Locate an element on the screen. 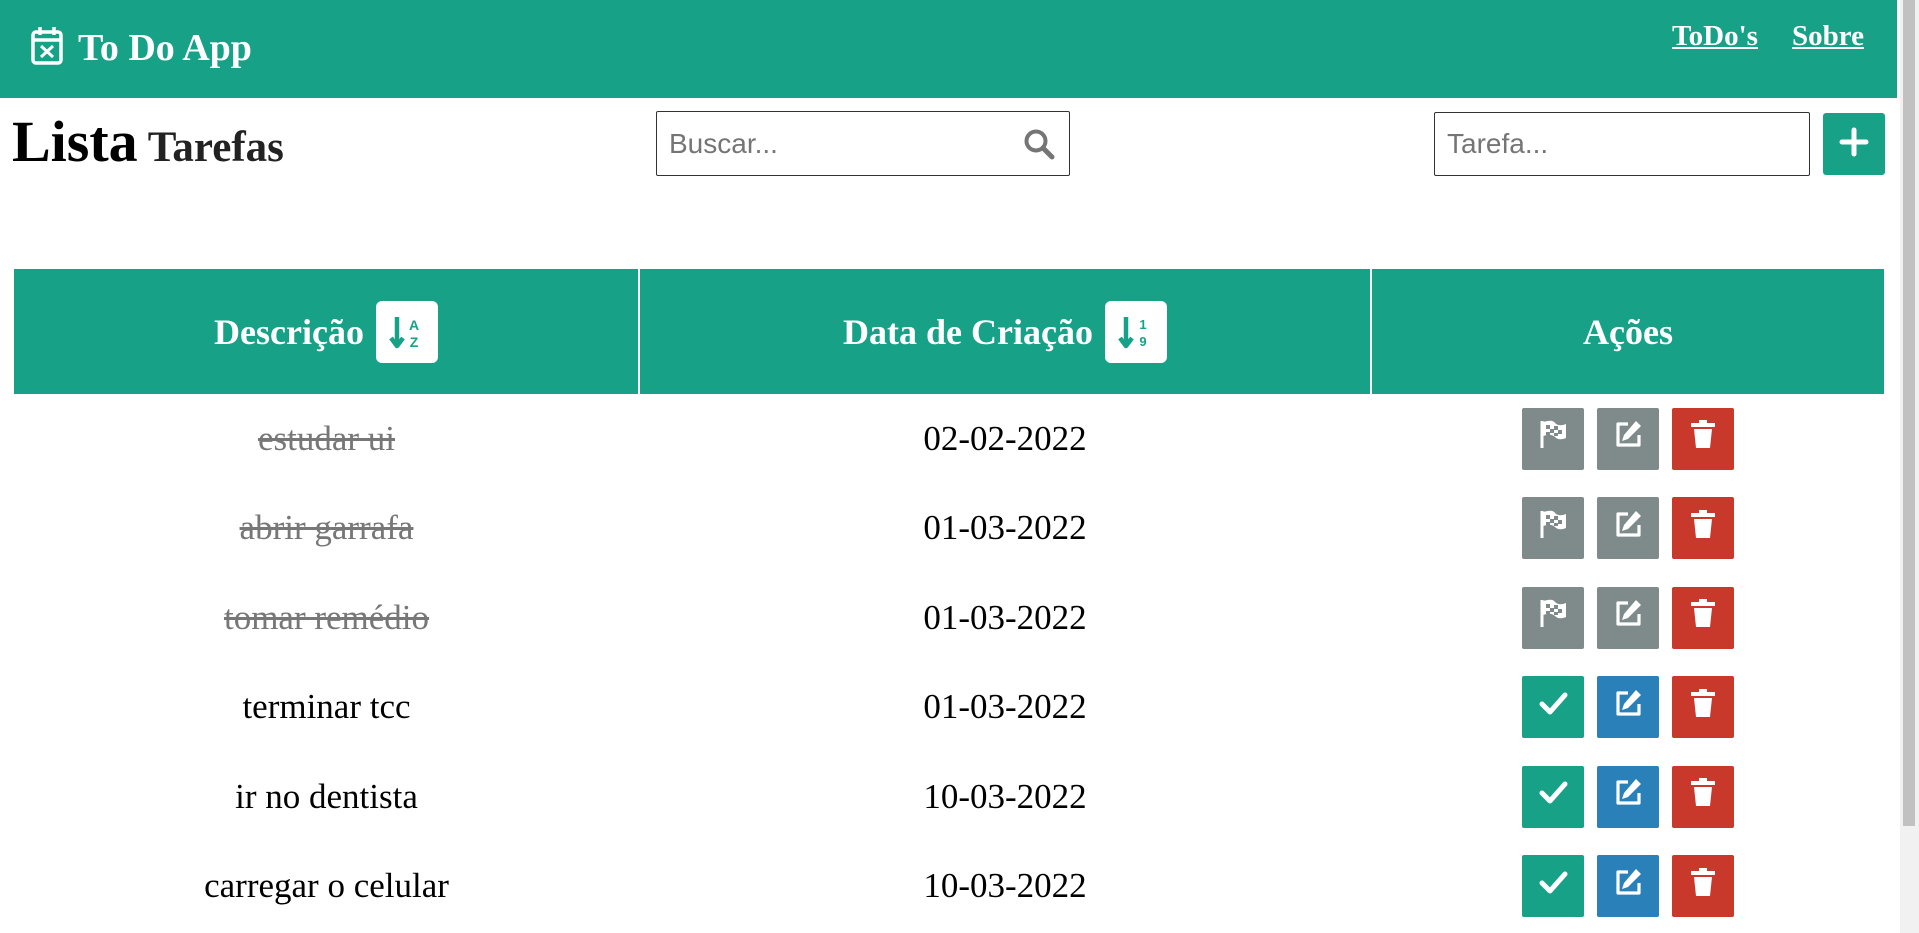 Image resolution: width=1919 pixels, height=933 pixels. add-task-button is located at coordinates (1854, 144).